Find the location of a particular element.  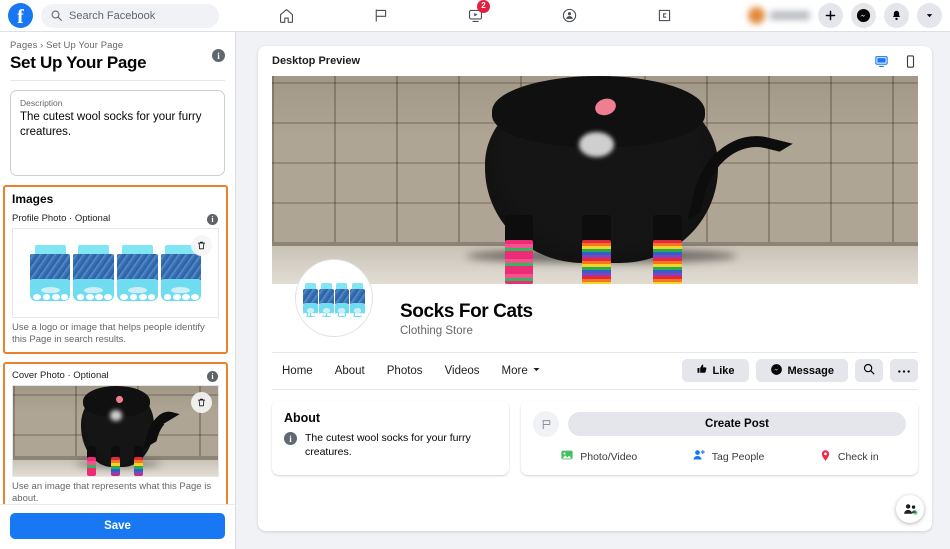

photo-video-action: Photo/Video is located at coordinates (598, 456).